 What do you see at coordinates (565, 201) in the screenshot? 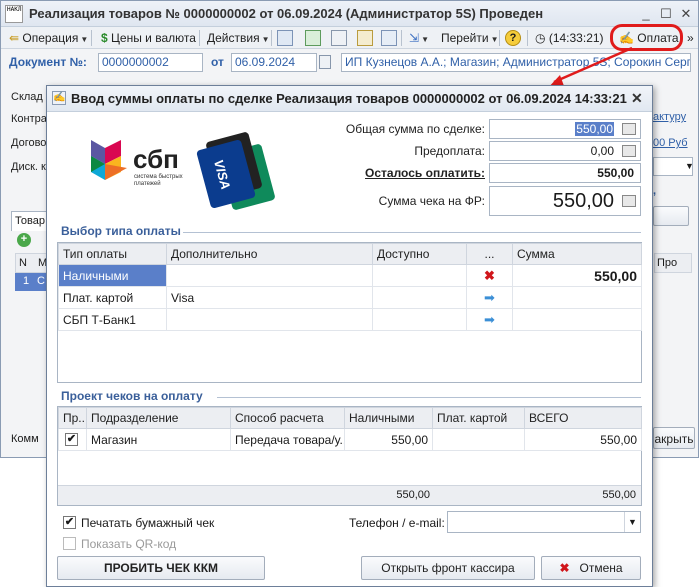
I see `fr-field: 550,00` at bounding box center [565, 201].